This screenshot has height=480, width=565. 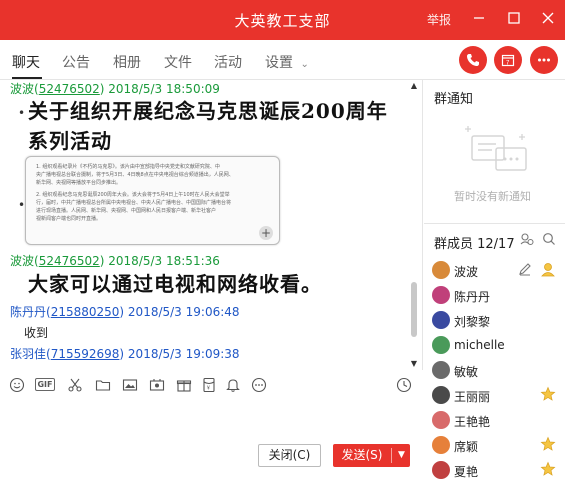 What do you see at coordinates (414, 309) in the screenshot?
I see `scroll-thumb` at bounding box center [414, 309].